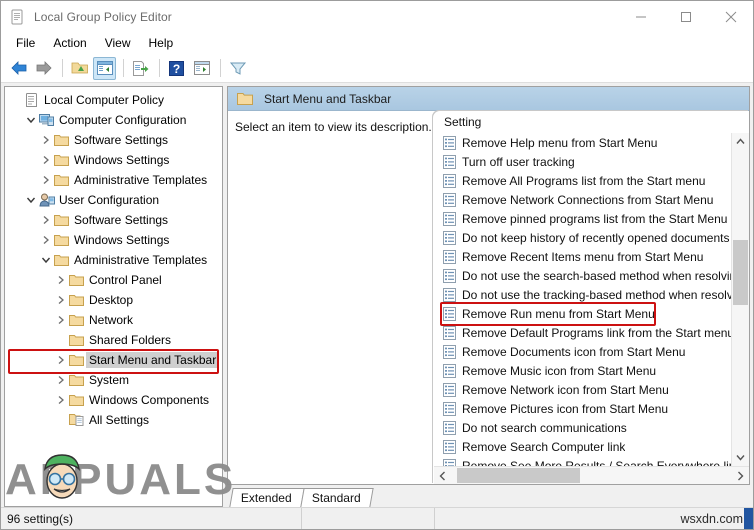 This screenshot has height=530, width=754. What do you see at coordinates (176, 68) in the screenshot?
I see `help-icon: ?` at bounding box center [176, 68].